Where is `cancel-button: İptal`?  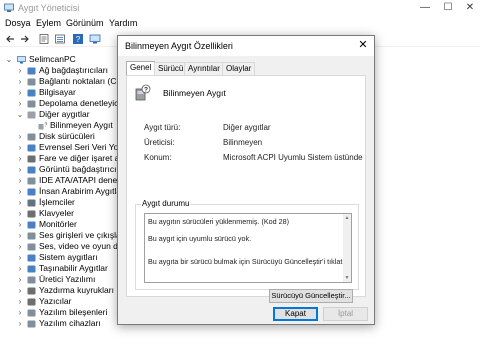 cancel-button: İptal is located at coordinates (345, 314).